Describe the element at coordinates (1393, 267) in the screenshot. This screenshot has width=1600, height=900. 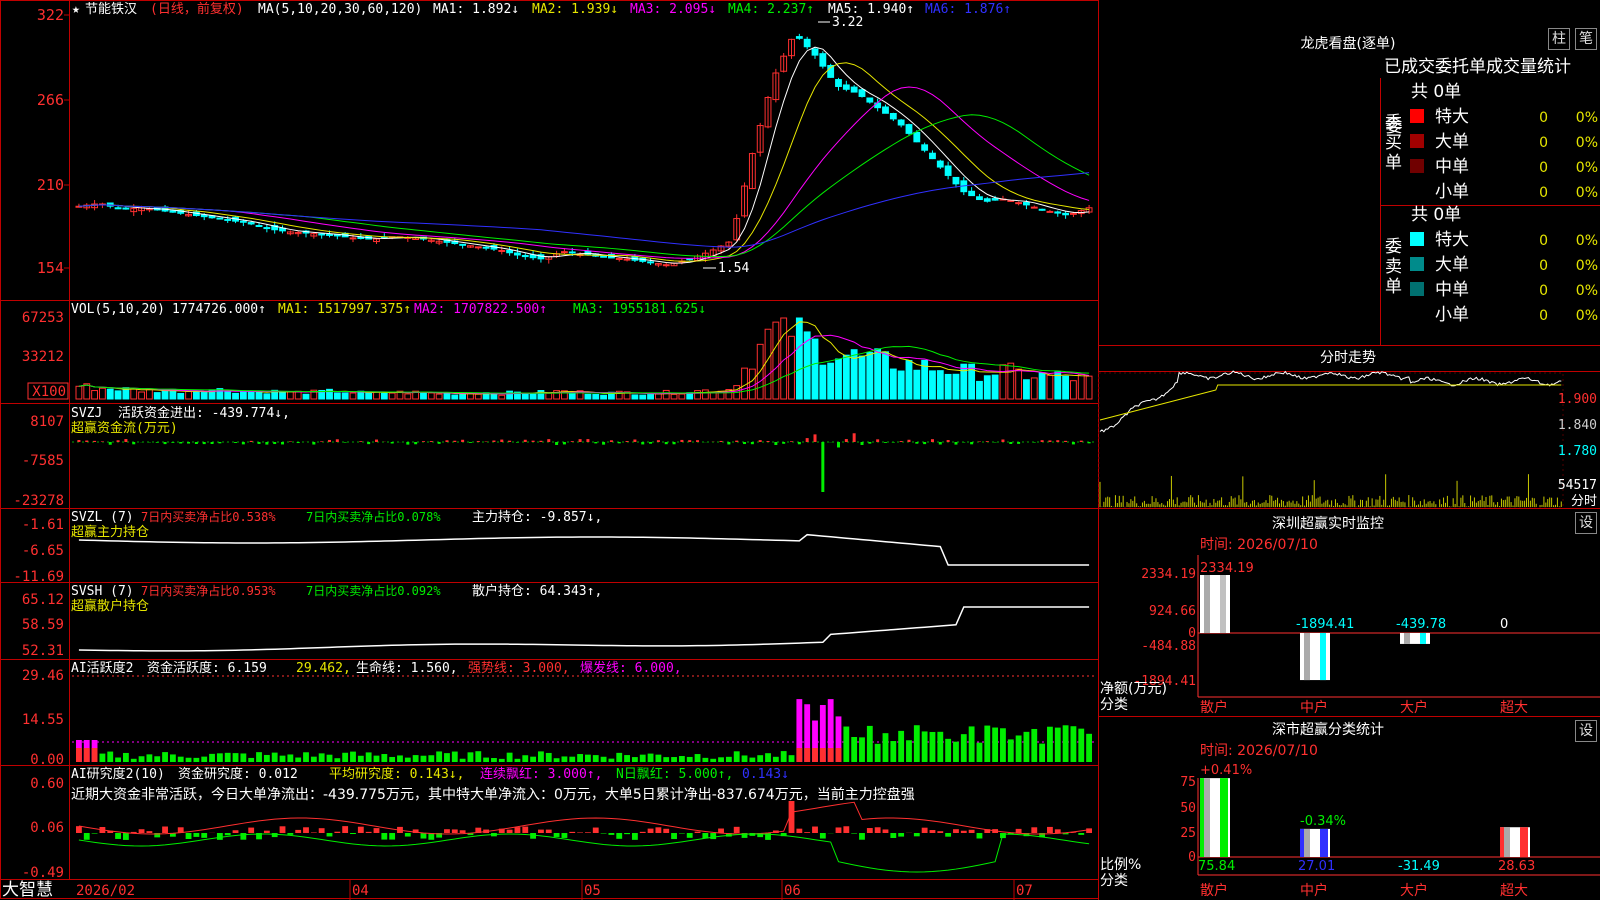
I see `sell-side-vertical: 委卖单` at that location.